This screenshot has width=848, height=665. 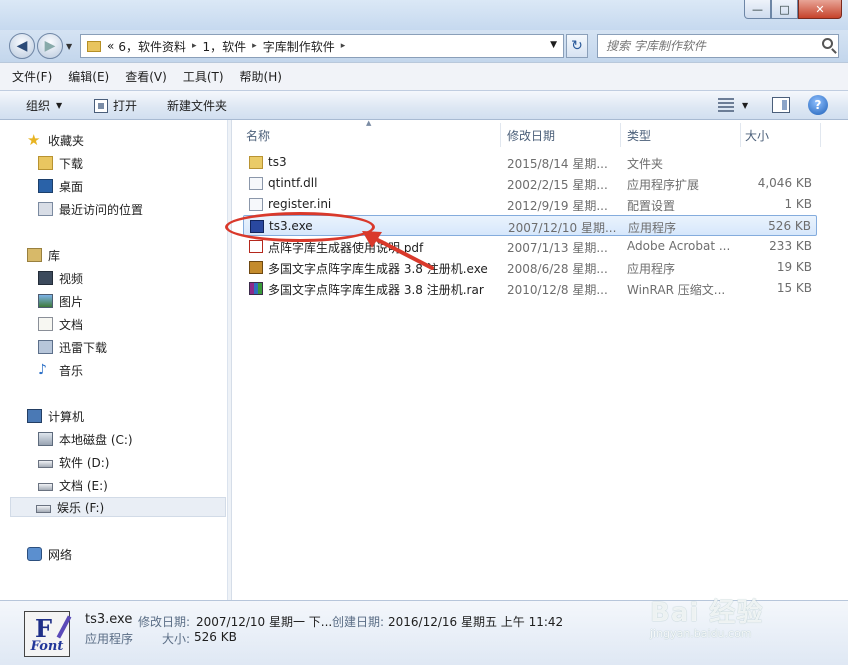 What do you see at coordinates (476, 622) in the screenshot?
I see `created-value: 2016/12/16 星期五 上午 11:42` at bounding box center [476, 622].